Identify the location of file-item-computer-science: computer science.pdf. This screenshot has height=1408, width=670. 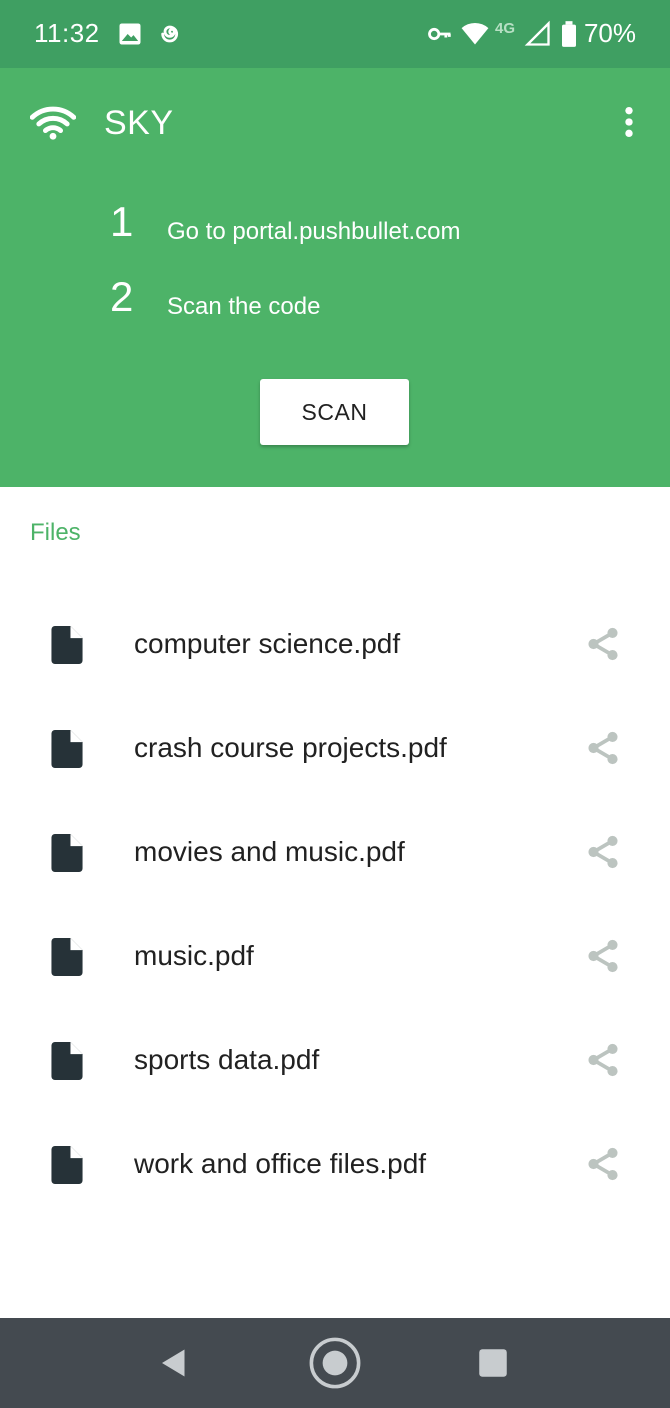
(335, 642).